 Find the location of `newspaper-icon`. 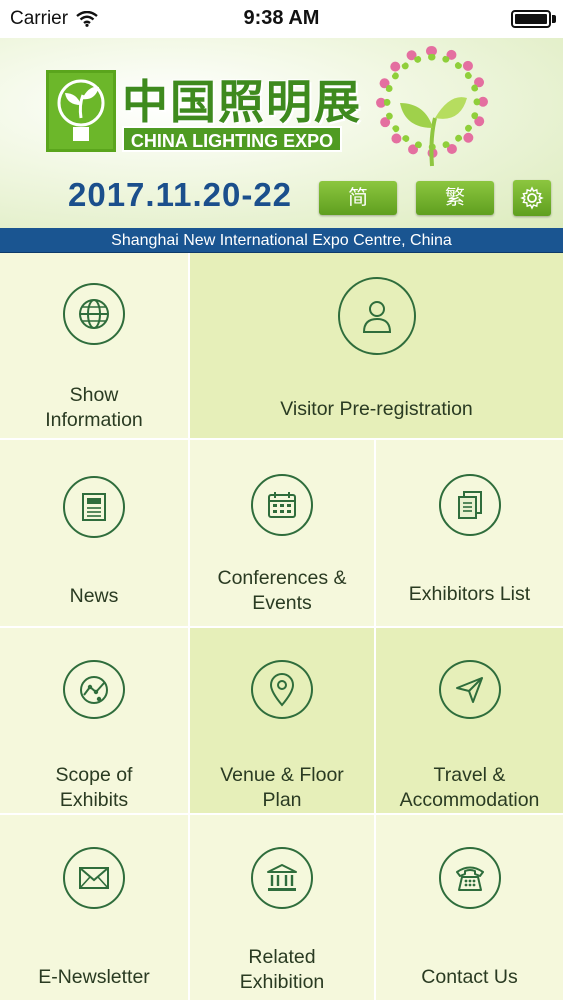

newspaper-icon is located at coordinates (94, 507).